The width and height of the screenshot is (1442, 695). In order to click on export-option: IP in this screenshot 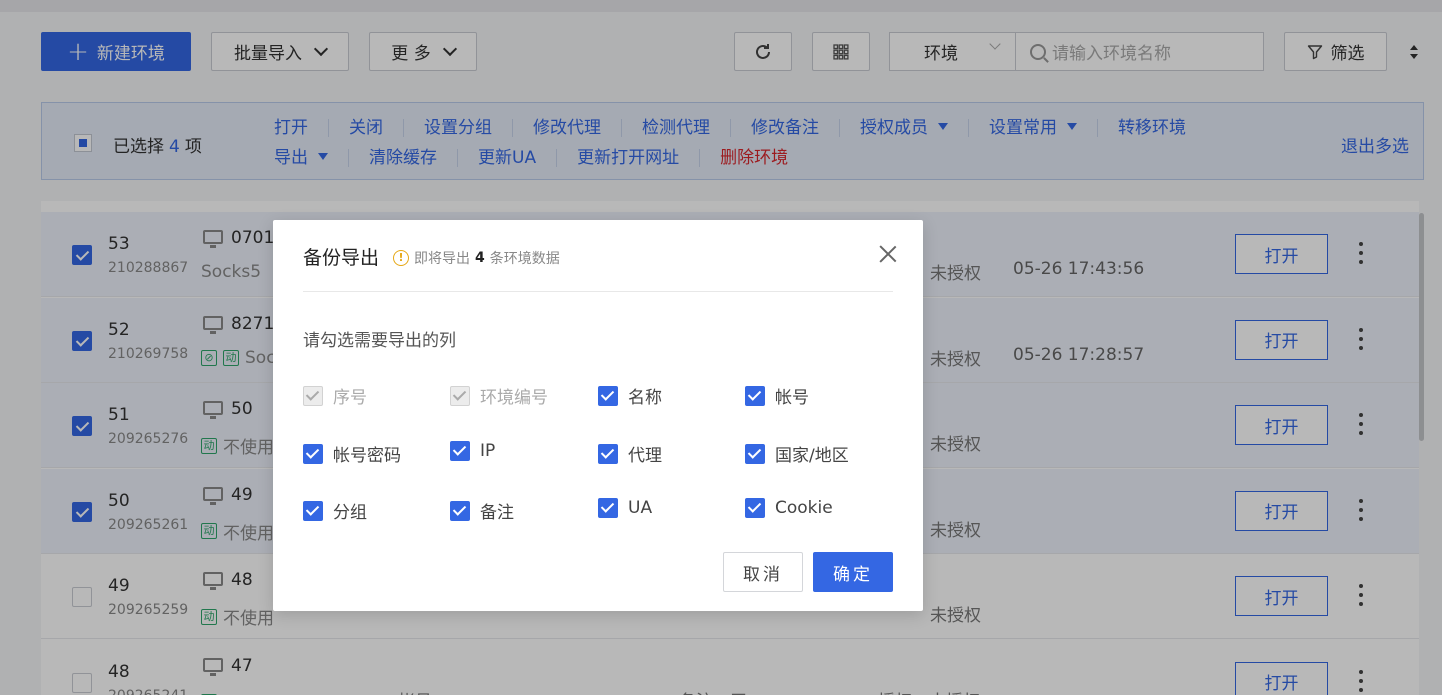, I will do `click(472, 451)`.